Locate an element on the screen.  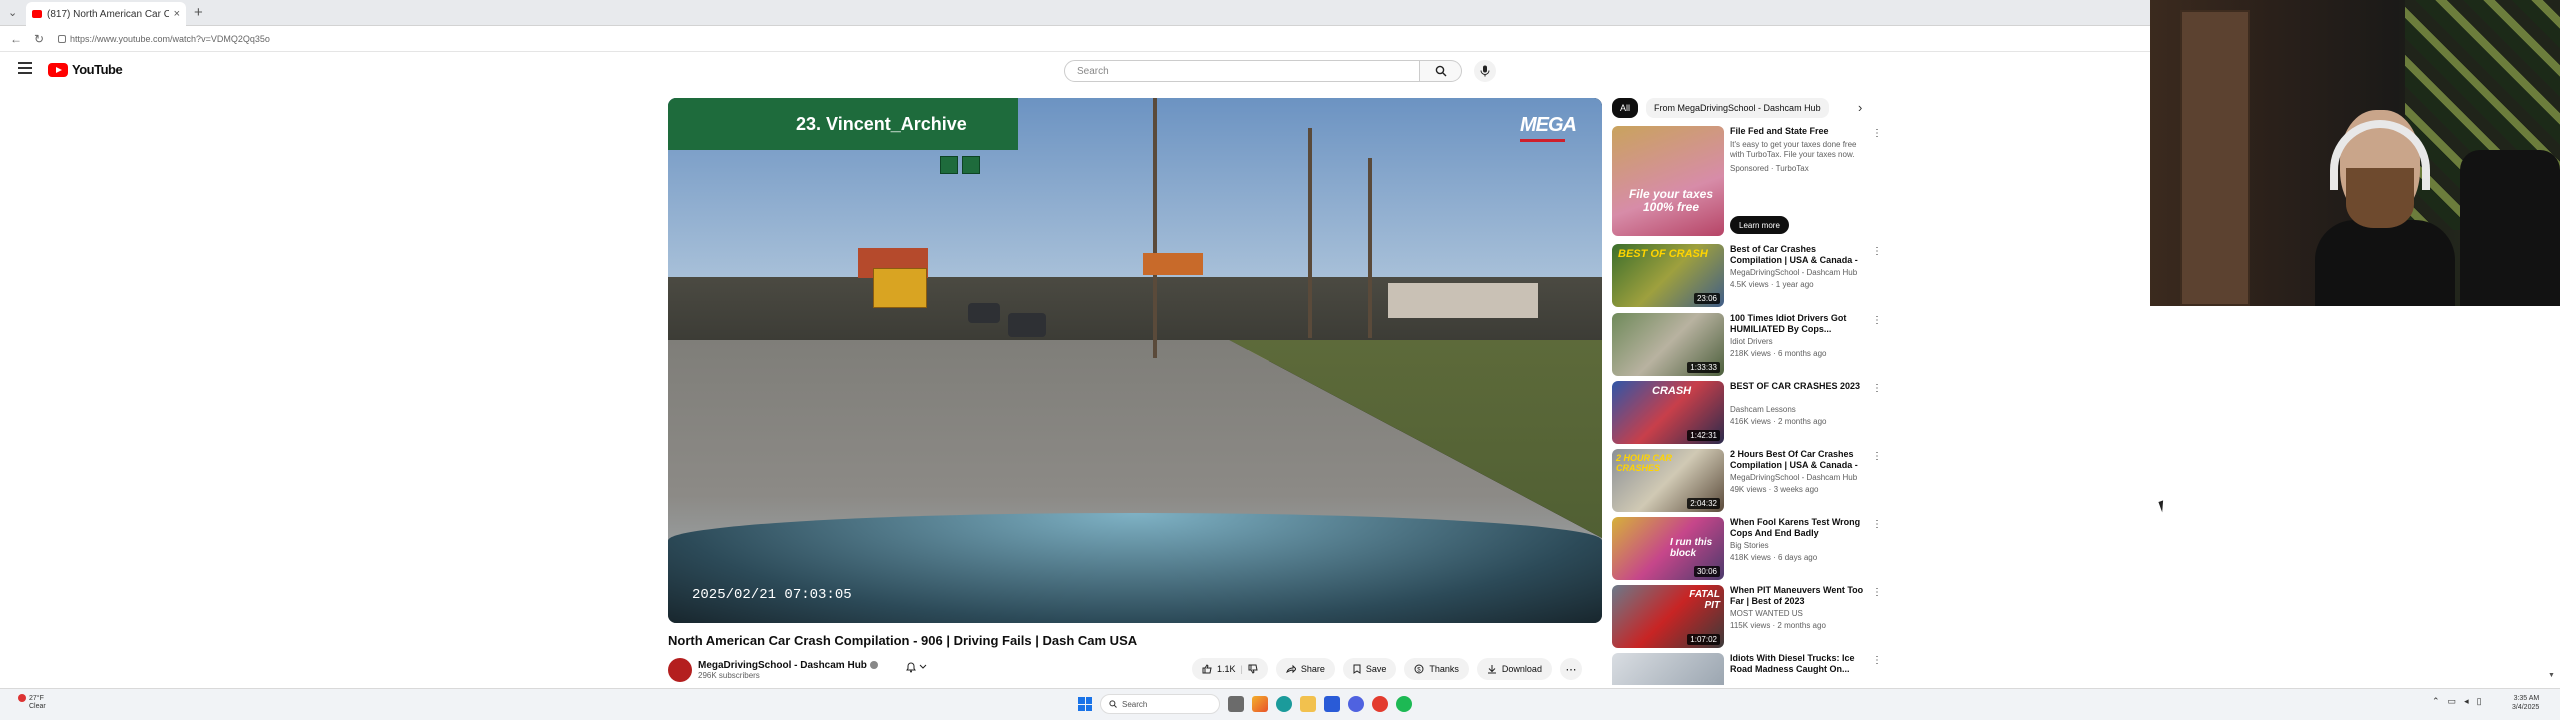
tab-title: (817) North American Car Crash C is located at coordinates (108, 14).